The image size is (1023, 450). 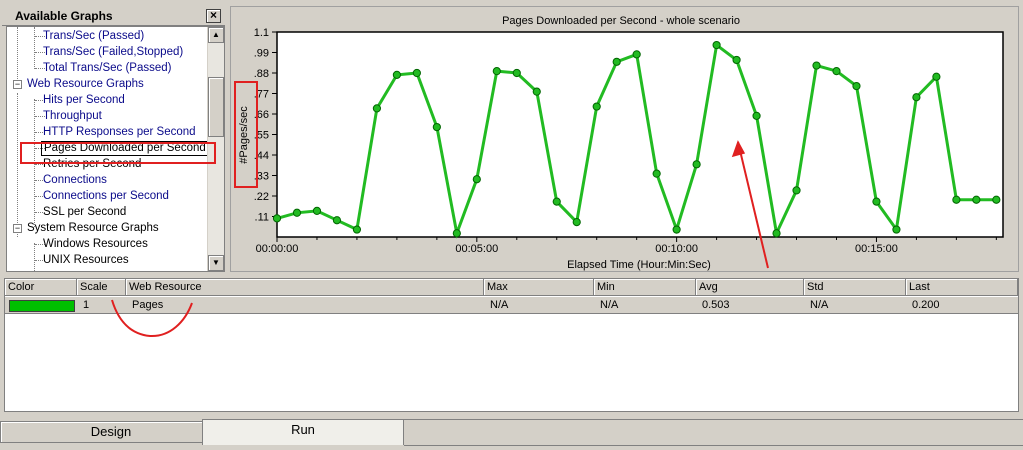 What do you see at coordinates (261, 156) in the screenshot?
I see `y-tick-label: .44` at bounding box center [261, 156].